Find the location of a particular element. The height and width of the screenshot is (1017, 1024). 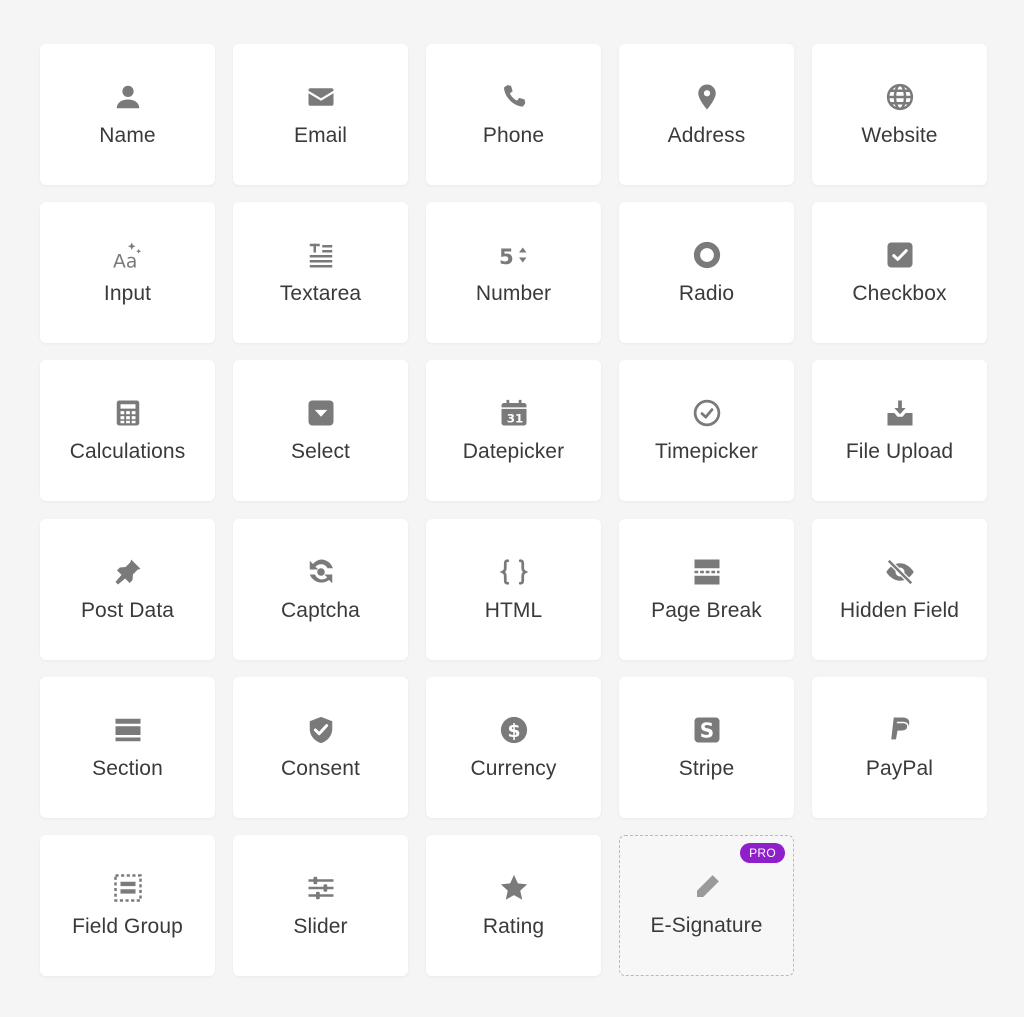

field-tile-website: Website is located at coordinates (899, 114).